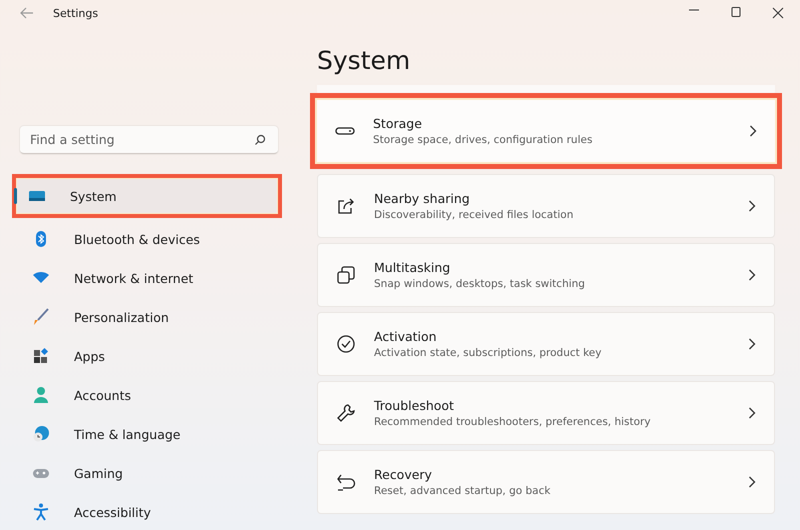  Describe the element at coordinates (513, 422) in the screenshot. I see `card-description: Recommended troubleshooters, preferences, history` at that location.